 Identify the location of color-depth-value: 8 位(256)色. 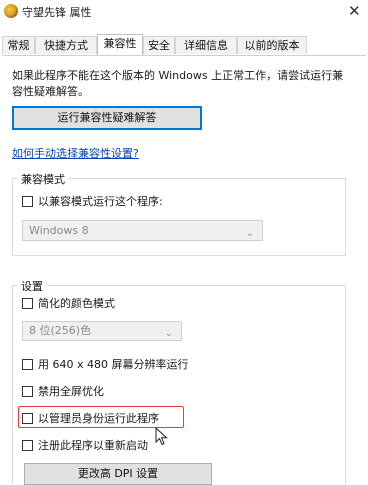
(60, 330).